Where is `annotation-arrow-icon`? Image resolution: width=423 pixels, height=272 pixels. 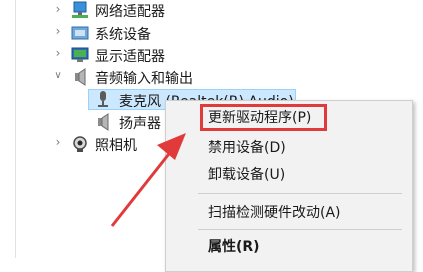
annotation-arrow-icon is located at coordinates (148, 180).